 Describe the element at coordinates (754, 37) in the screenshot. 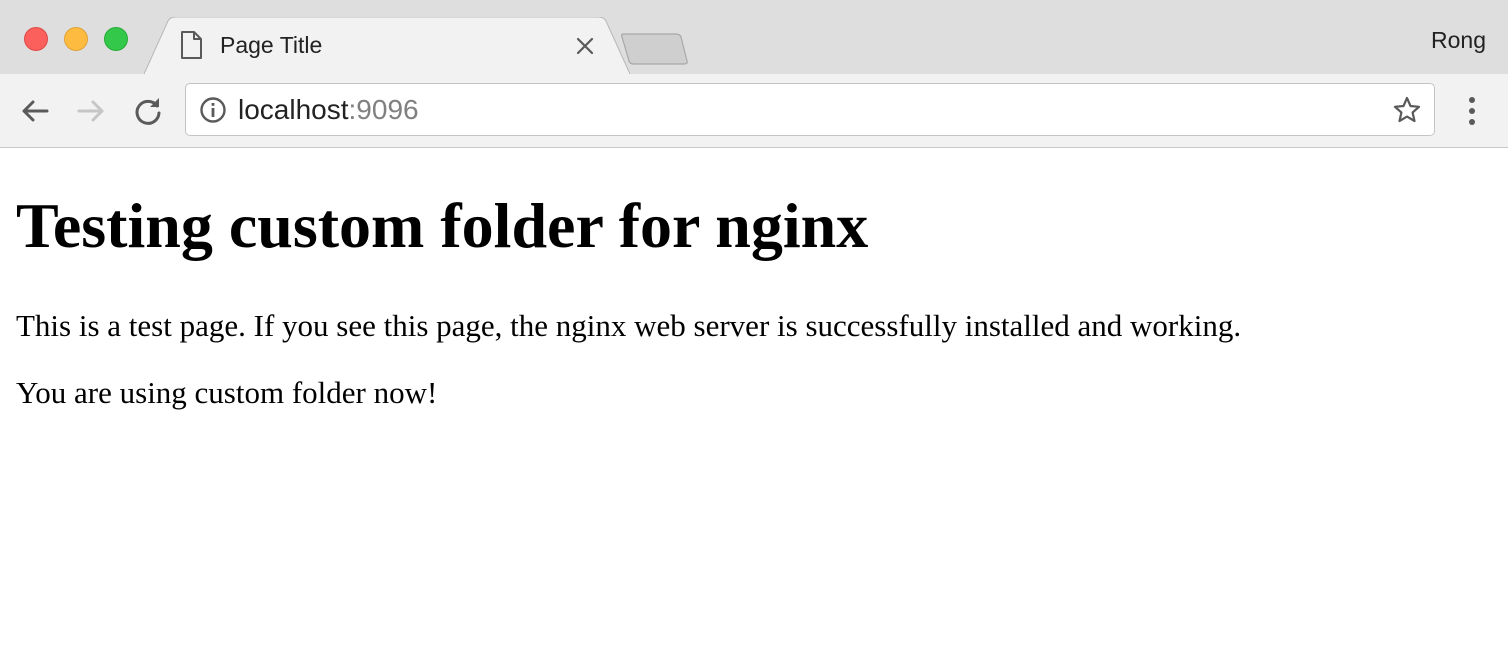

I see `window-titlebar: Page Title Rong` at that location.